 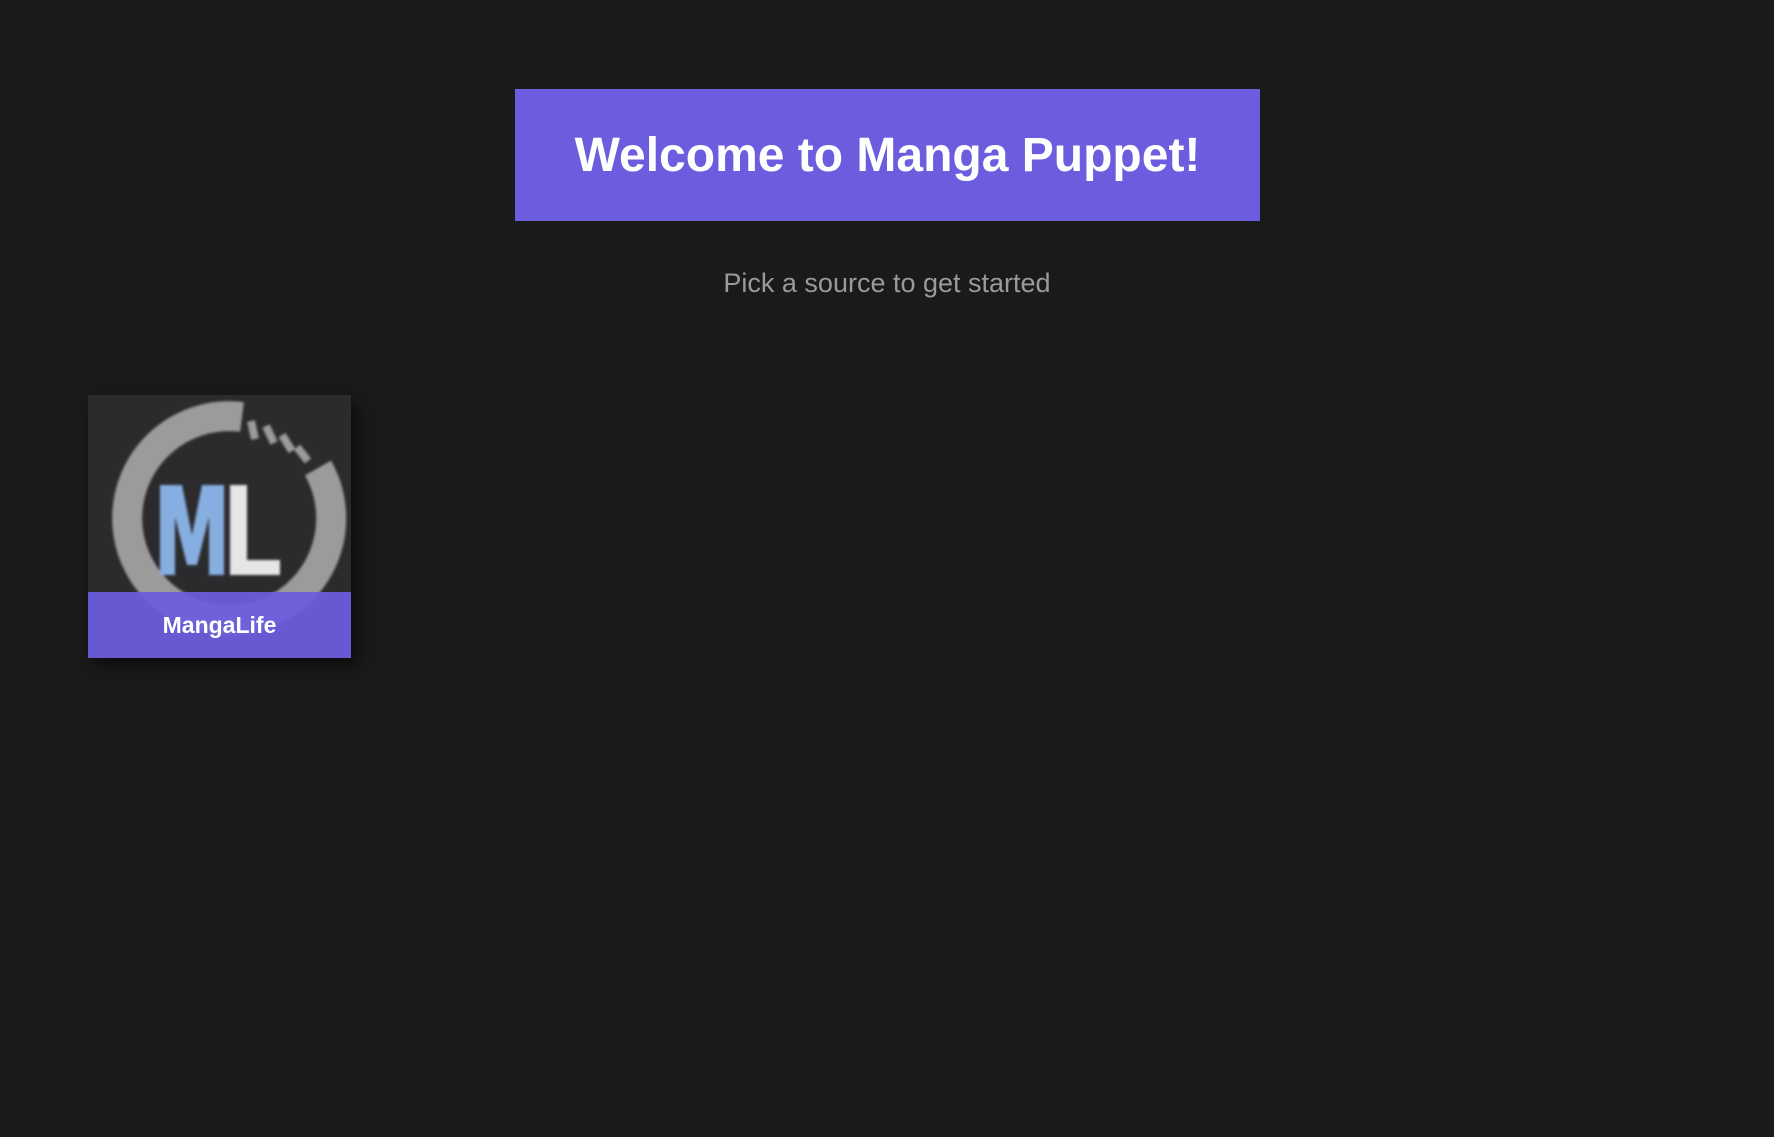 I want to click on welcome-banner: Welcome to Manga Puppet!, so click(x=887, y=155).